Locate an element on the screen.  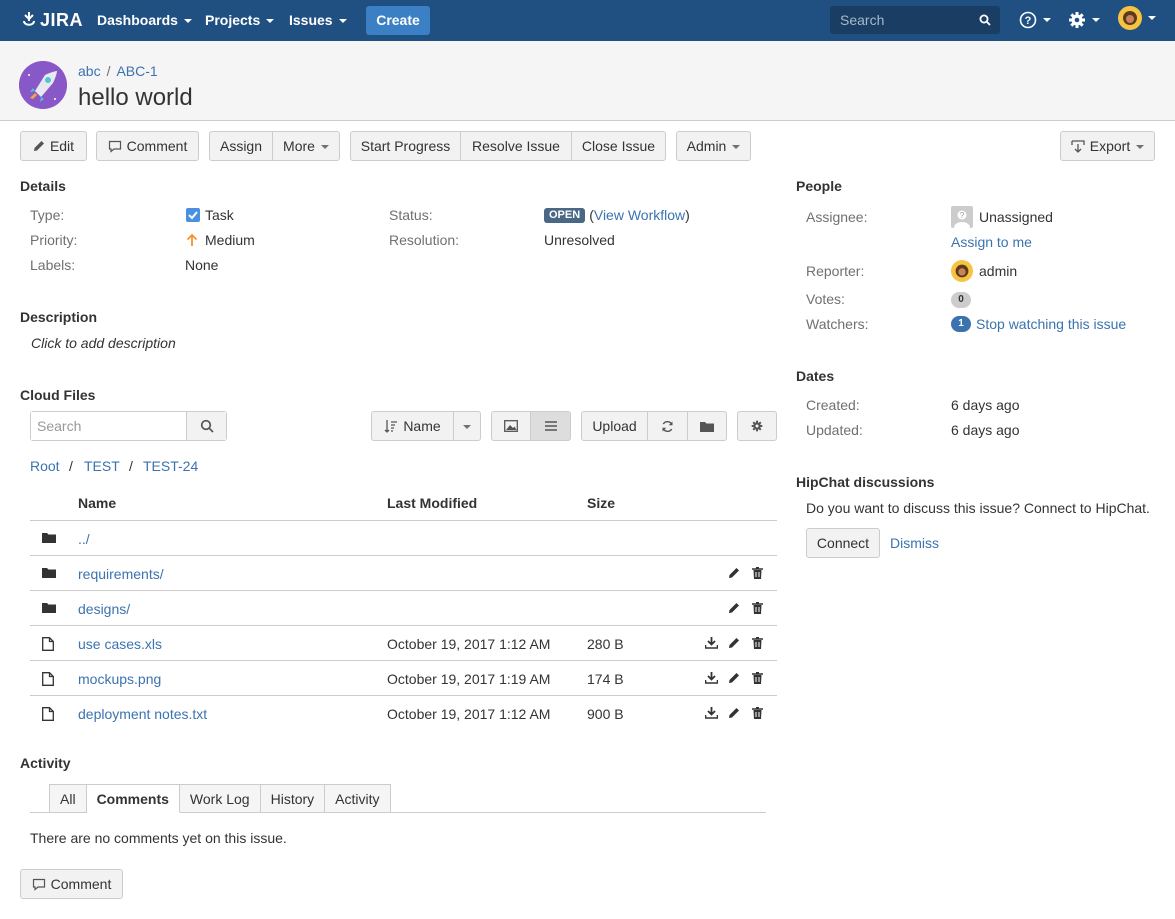
type-label: Type: is located at coordinates (47, 215).